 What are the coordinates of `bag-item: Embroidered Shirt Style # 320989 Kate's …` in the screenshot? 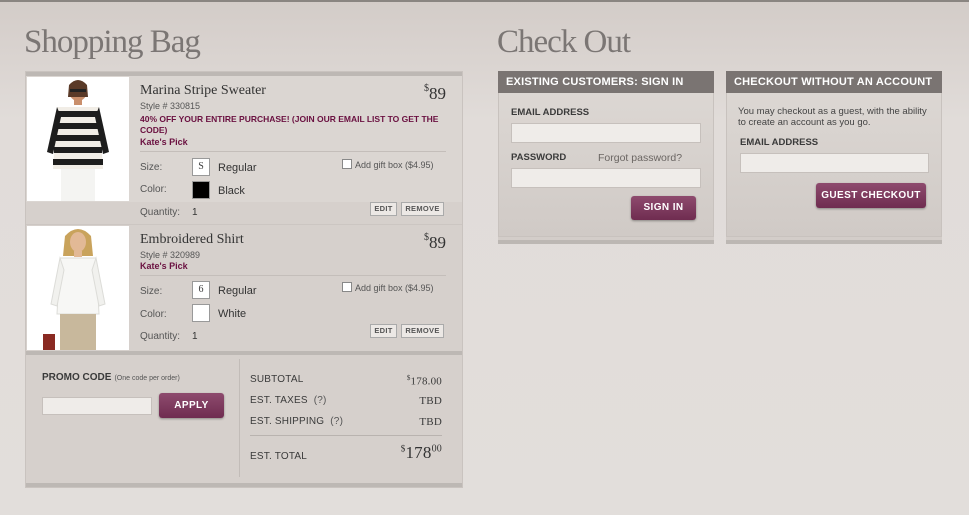 It's located at (244, 287).